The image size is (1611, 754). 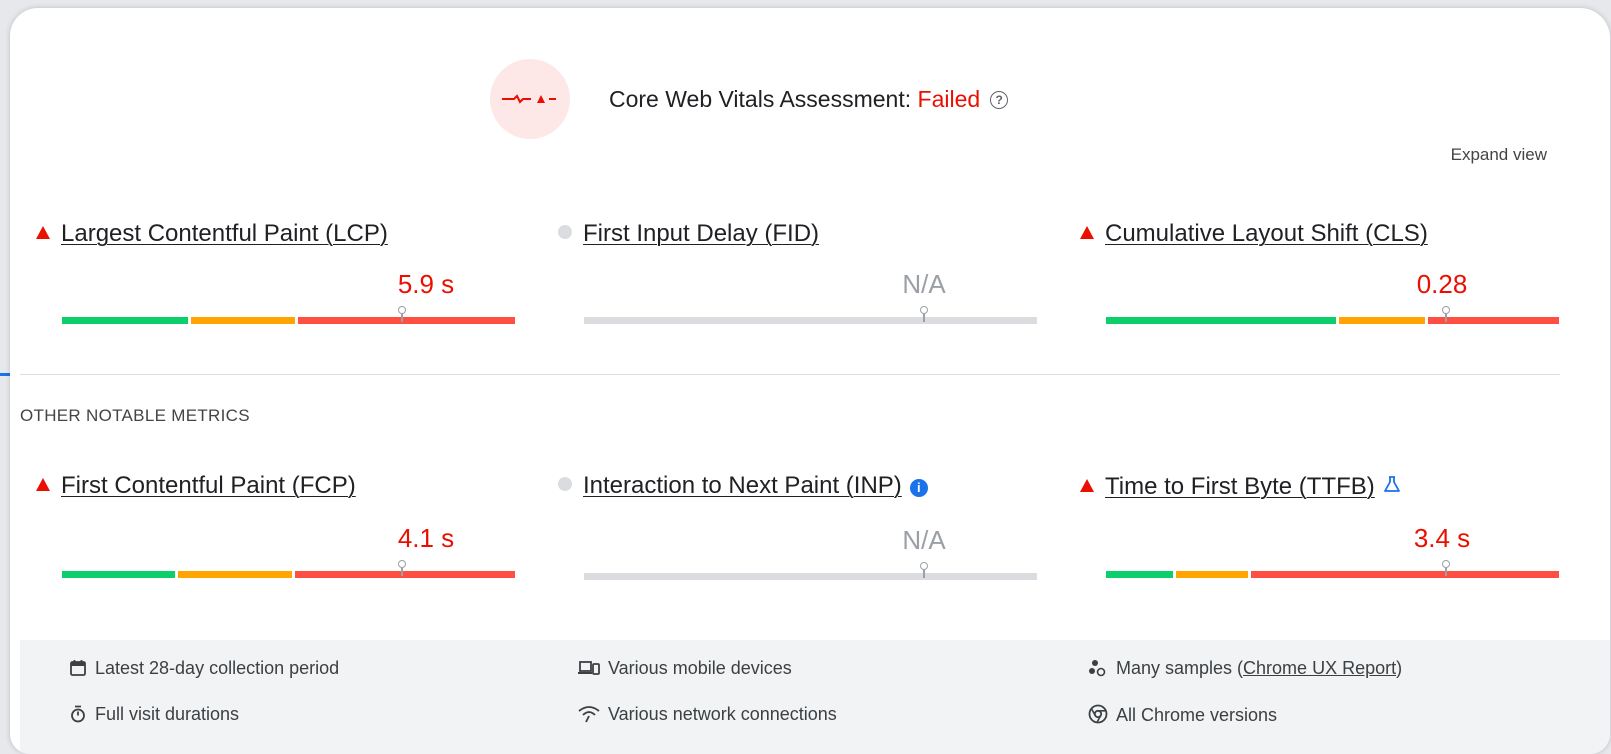 I want to click on footer-durations-text: Full visit durations, so click(x=167, y=714).